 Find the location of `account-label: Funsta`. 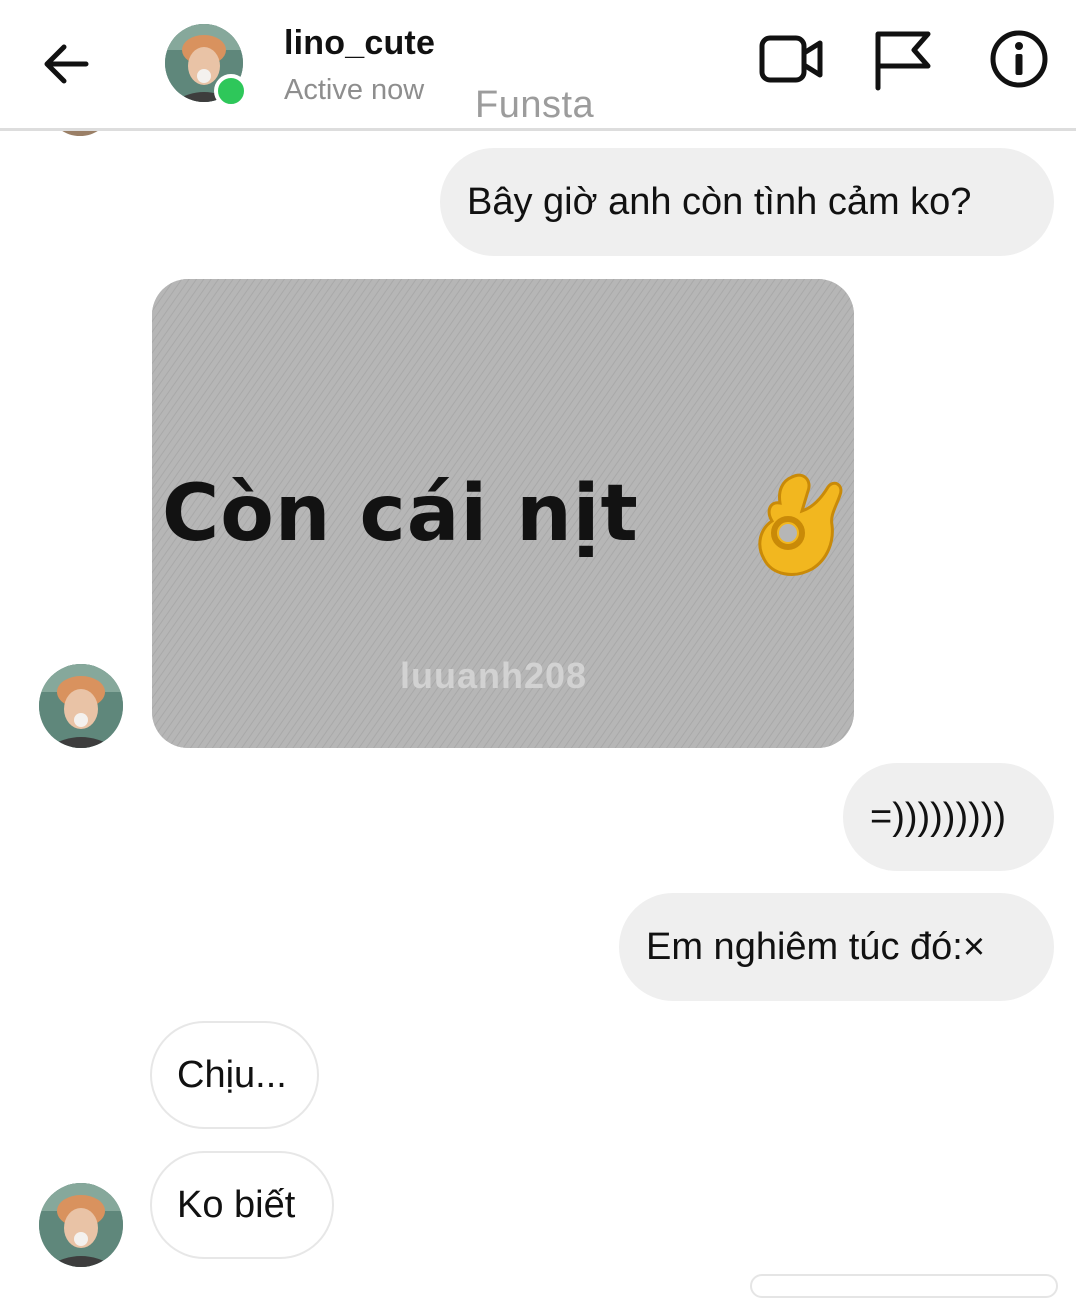

account-label: Funsta is located at coordinates (535, 105).